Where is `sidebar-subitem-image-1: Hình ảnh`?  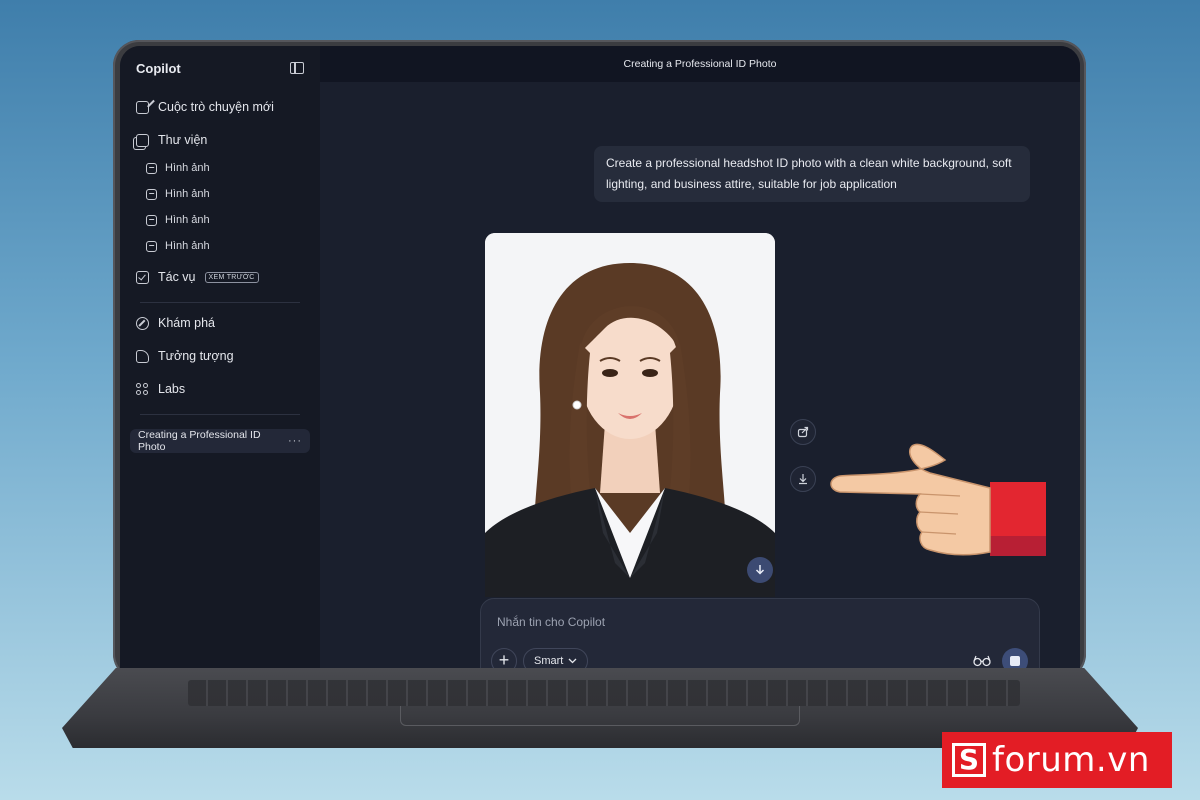
sidebar-subitem-image-1: Hình ảnh is located at coordinates (220, 168).